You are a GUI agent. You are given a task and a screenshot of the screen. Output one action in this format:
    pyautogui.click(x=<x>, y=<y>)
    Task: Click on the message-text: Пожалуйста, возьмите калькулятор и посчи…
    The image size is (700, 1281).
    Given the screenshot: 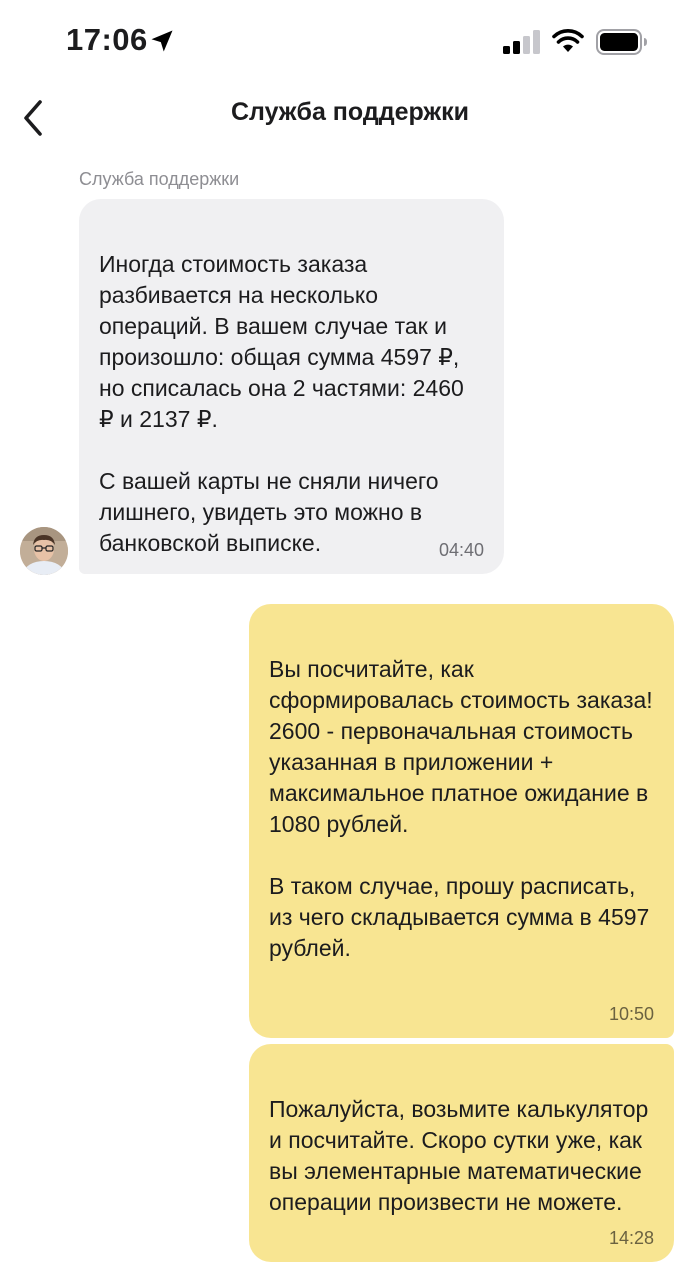 What is the action you would take?
    pyautogui.click(x=459, y=1155)
    